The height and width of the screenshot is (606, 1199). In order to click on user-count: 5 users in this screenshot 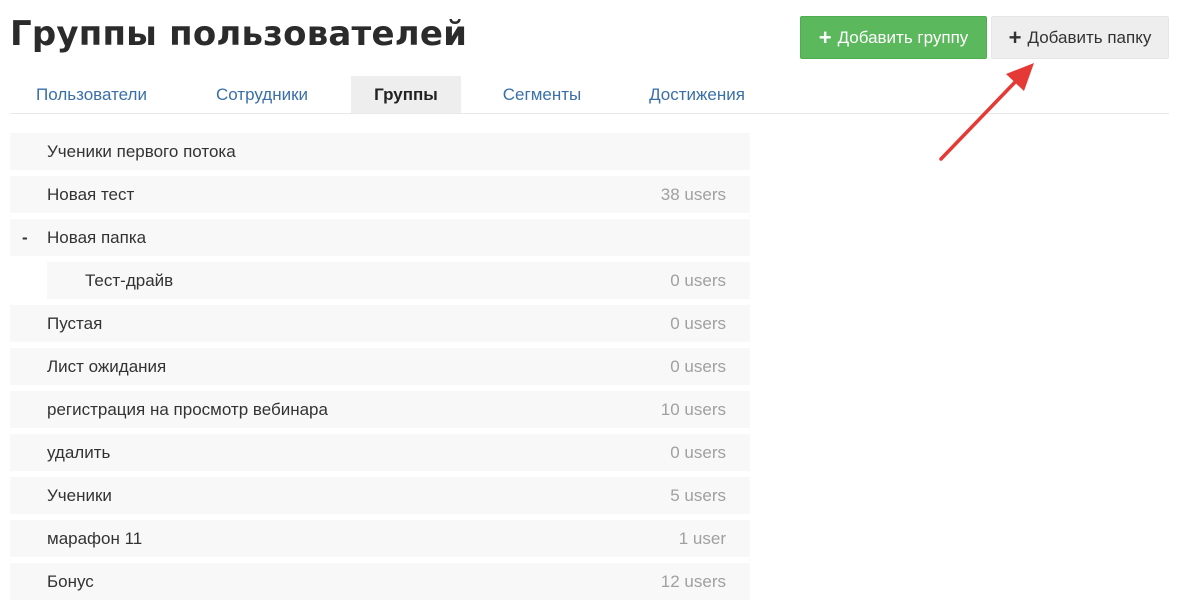, I will do `click(698, 495)`.